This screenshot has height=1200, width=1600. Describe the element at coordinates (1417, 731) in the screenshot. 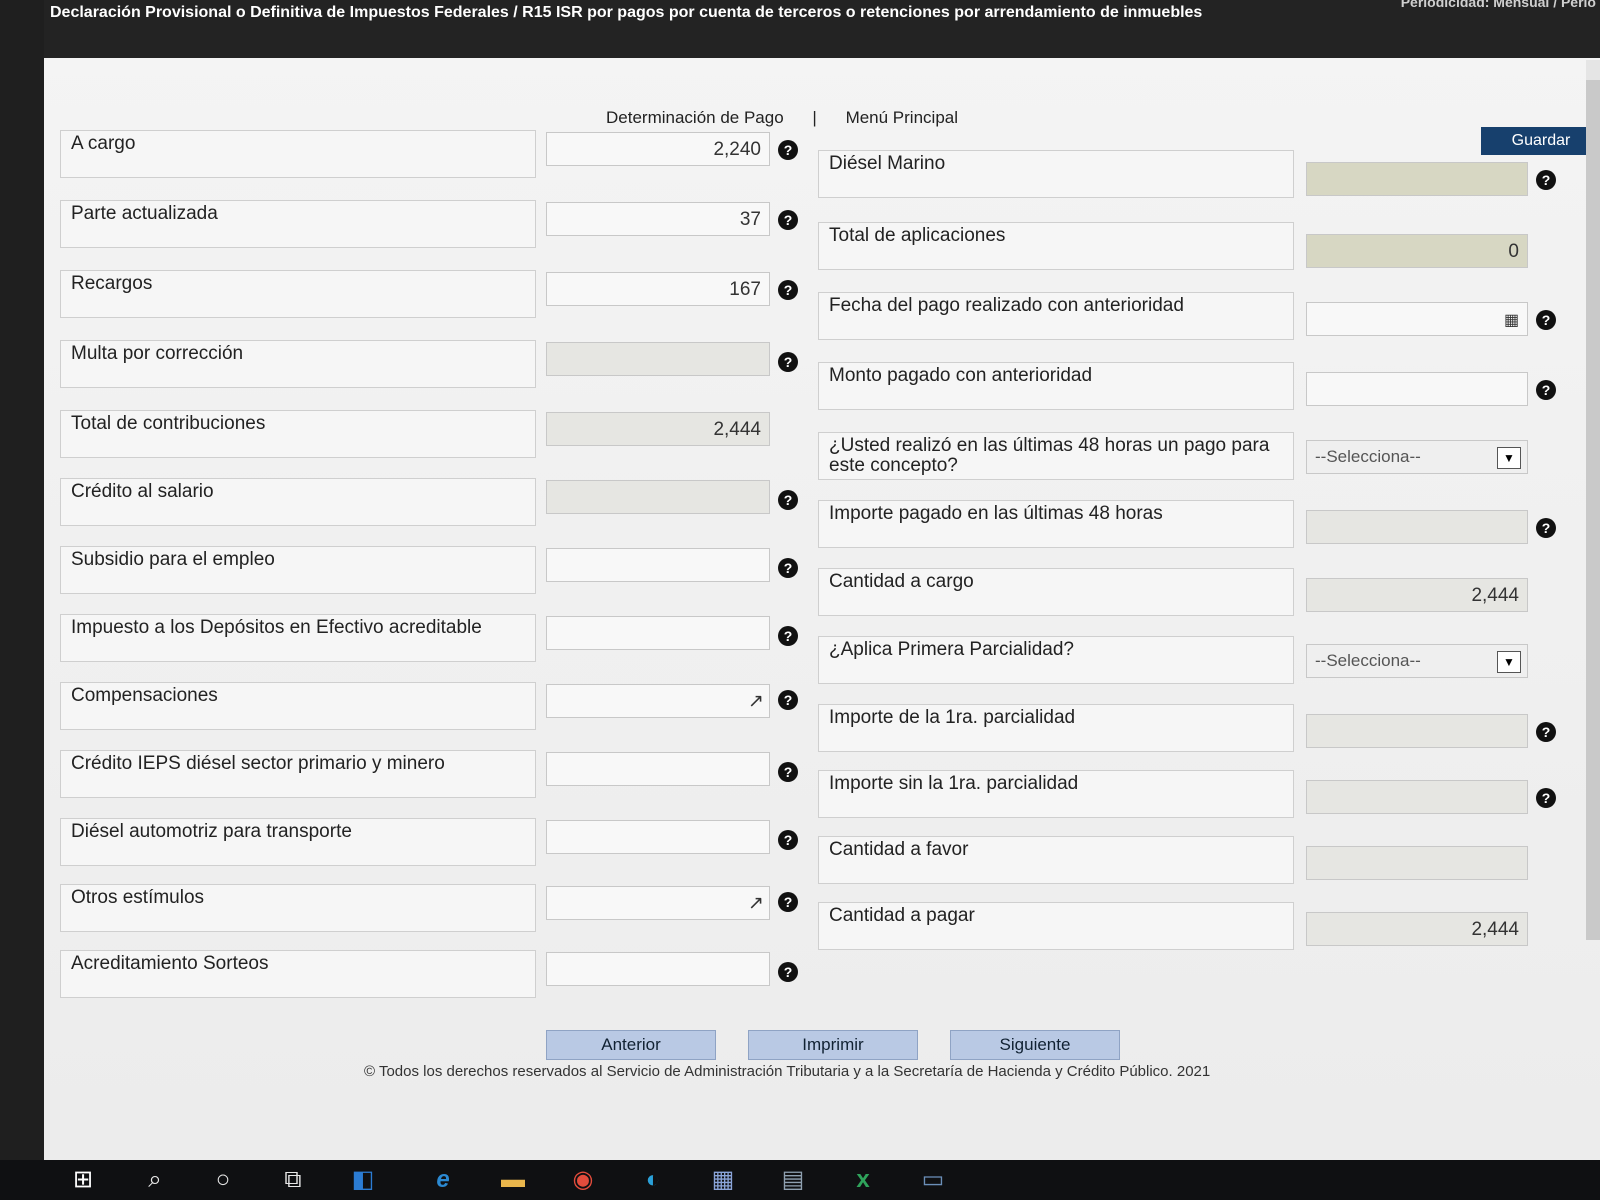

I see `field-importe-1ra` at that location.